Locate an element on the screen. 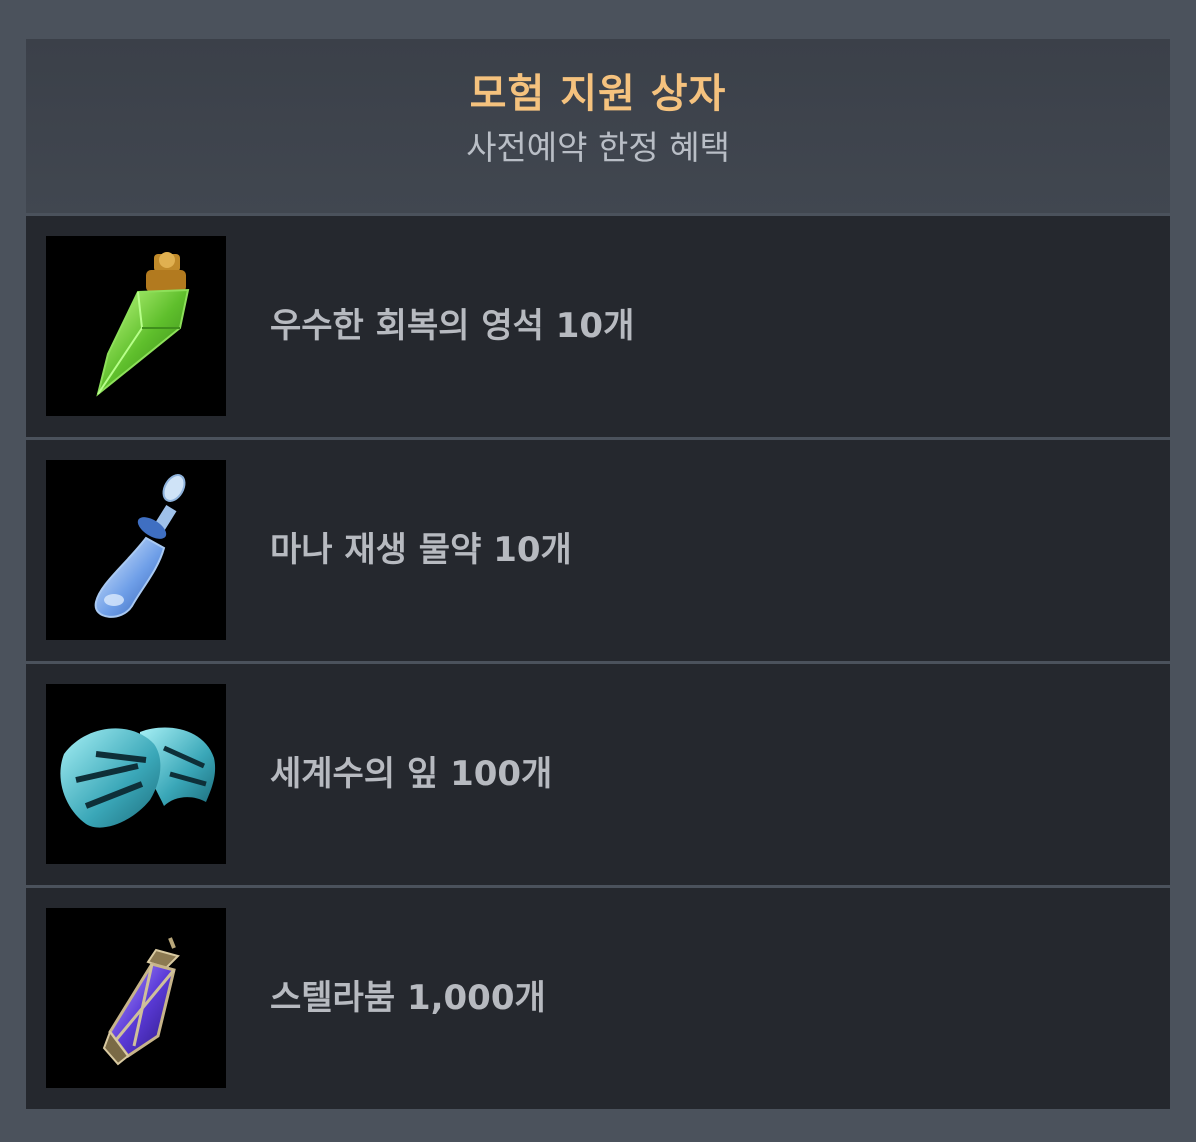  reward-item-label: 세계수의 잎 100개 is located at coordinates (411, 774).